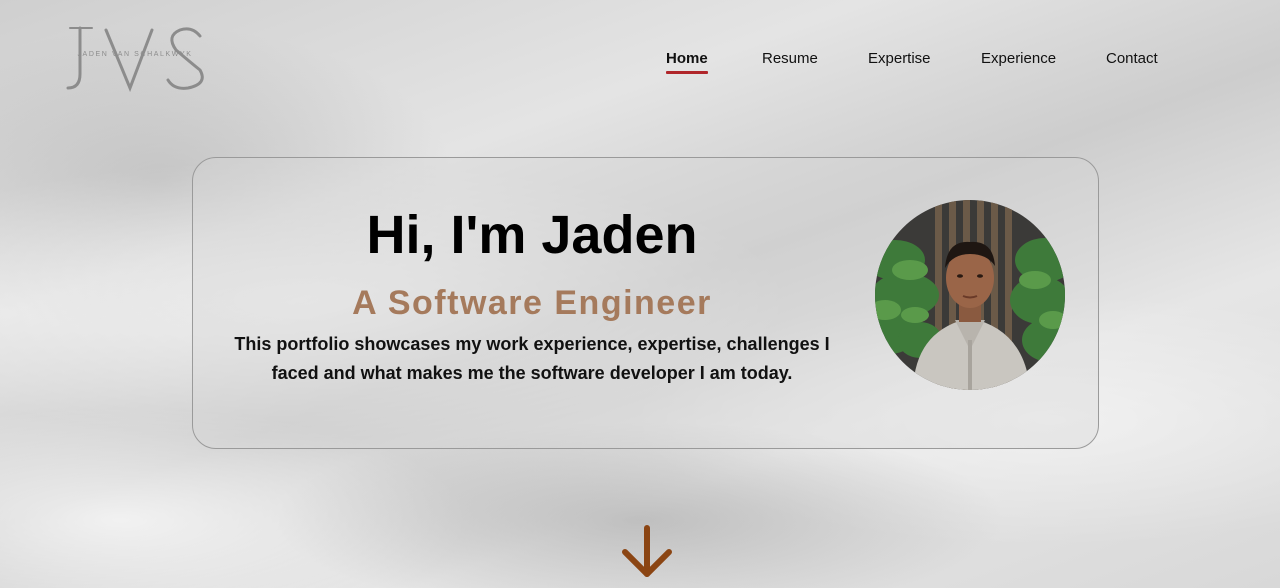  What do you see at coordinates (532, 235) in the screenshot?
I see `hero-title: Hi, I'm Jaden` at bounding box center [532, 235].